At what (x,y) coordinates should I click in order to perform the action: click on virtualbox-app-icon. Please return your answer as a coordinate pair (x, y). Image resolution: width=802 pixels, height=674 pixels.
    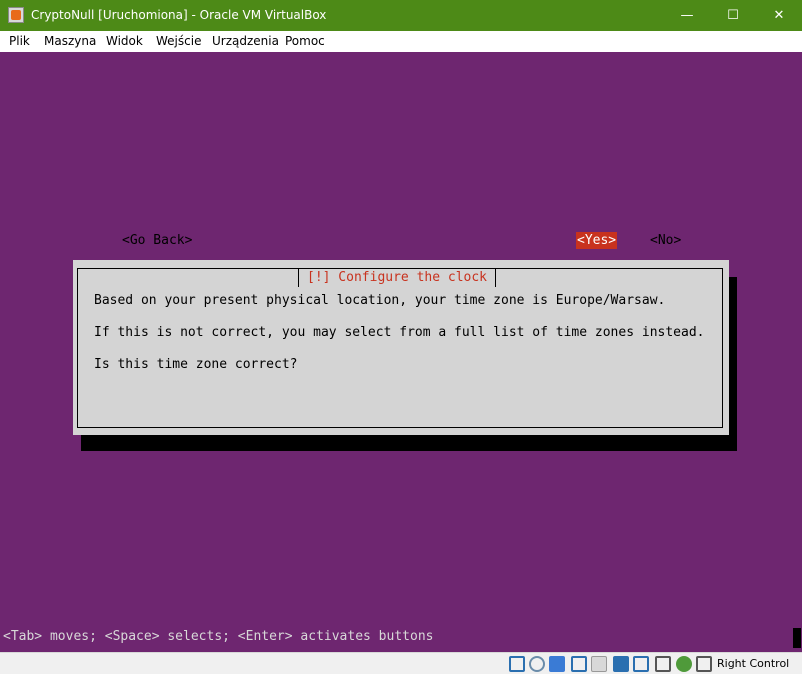
    Looking at the image, I should click on (16, 15).